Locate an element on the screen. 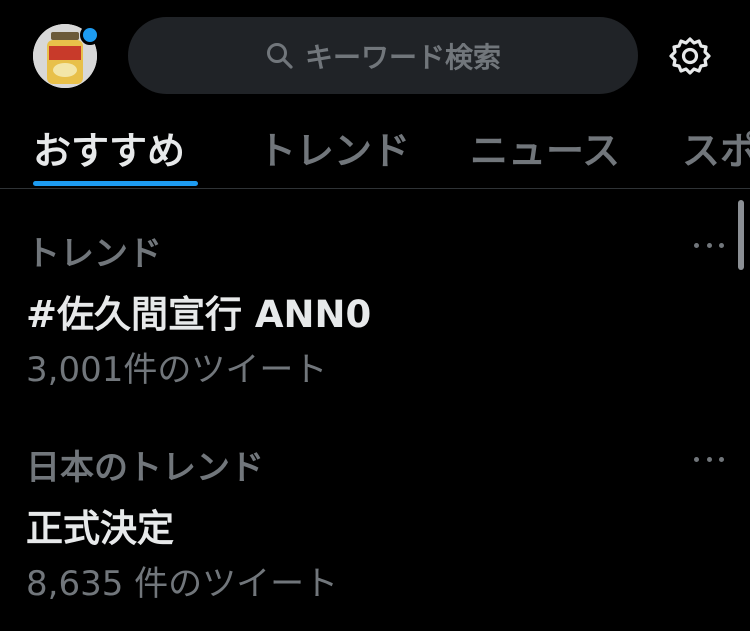  tab-news: ニュース is located at coordinates (545, 147).